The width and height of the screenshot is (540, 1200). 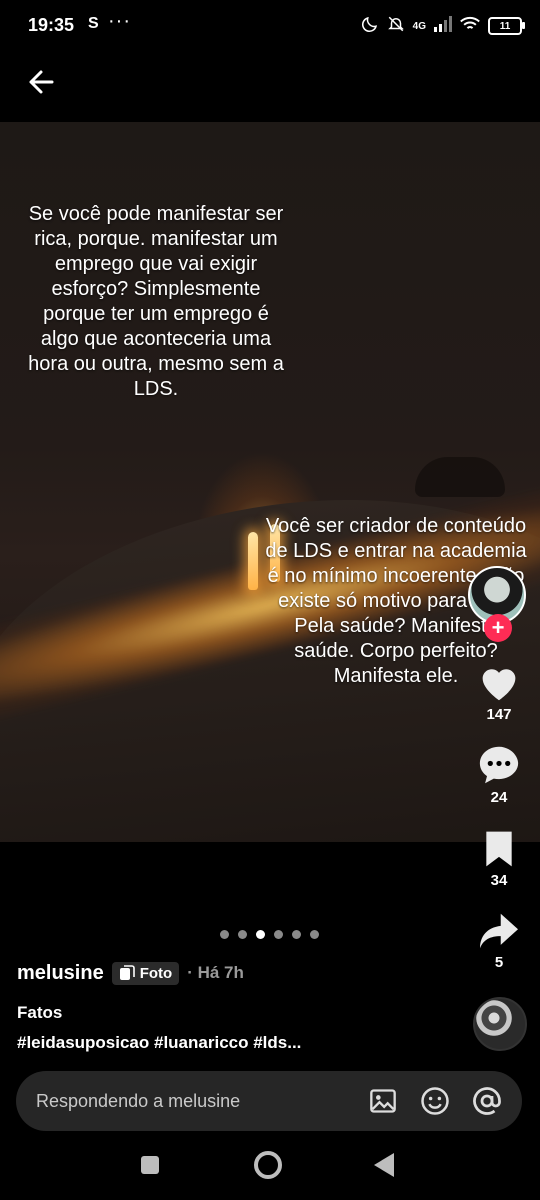 What do you see at coordinates (156, 973) in the screenshot?
I see `photo-badge-label: Foto` at bounding box center [156, 973].